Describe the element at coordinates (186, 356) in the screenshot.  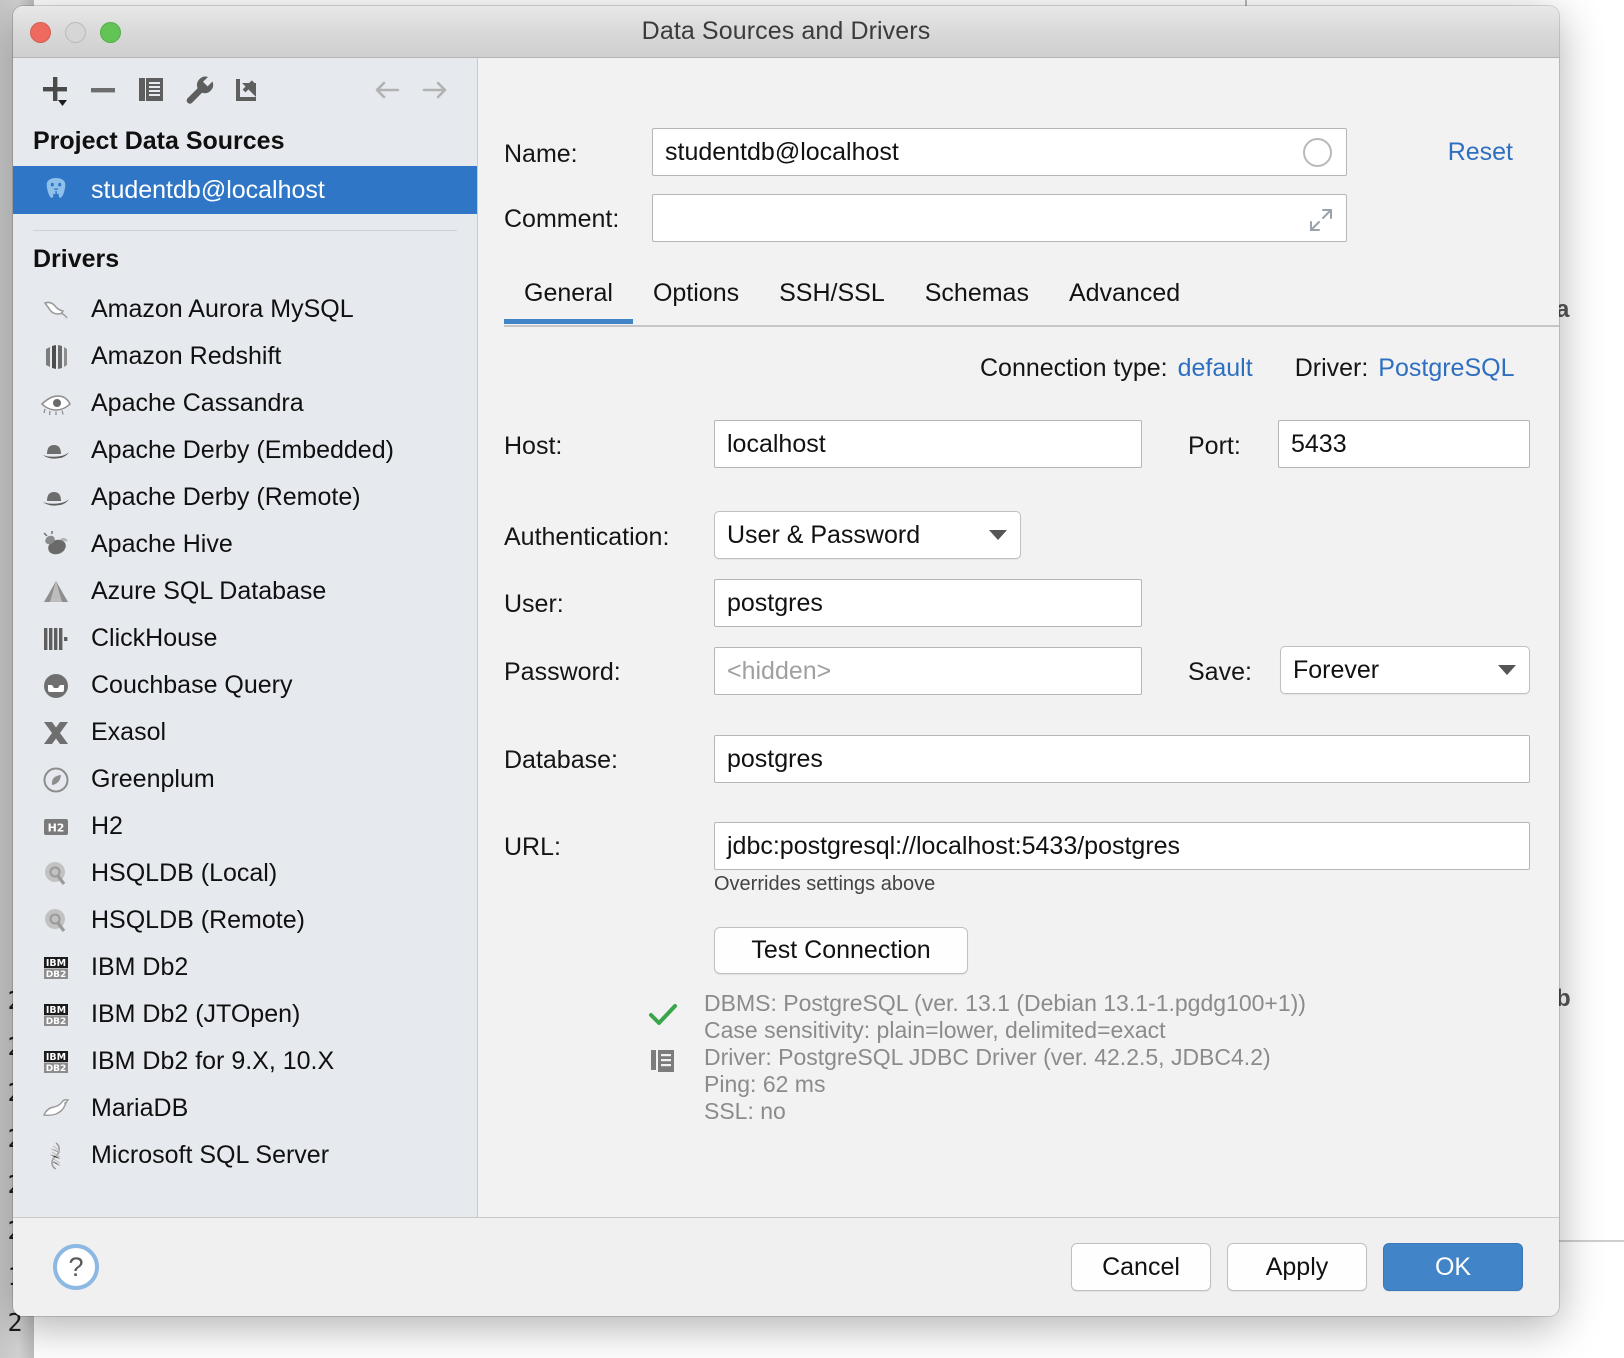
I see `driver-item-label: Amazon Redshift` at that location.